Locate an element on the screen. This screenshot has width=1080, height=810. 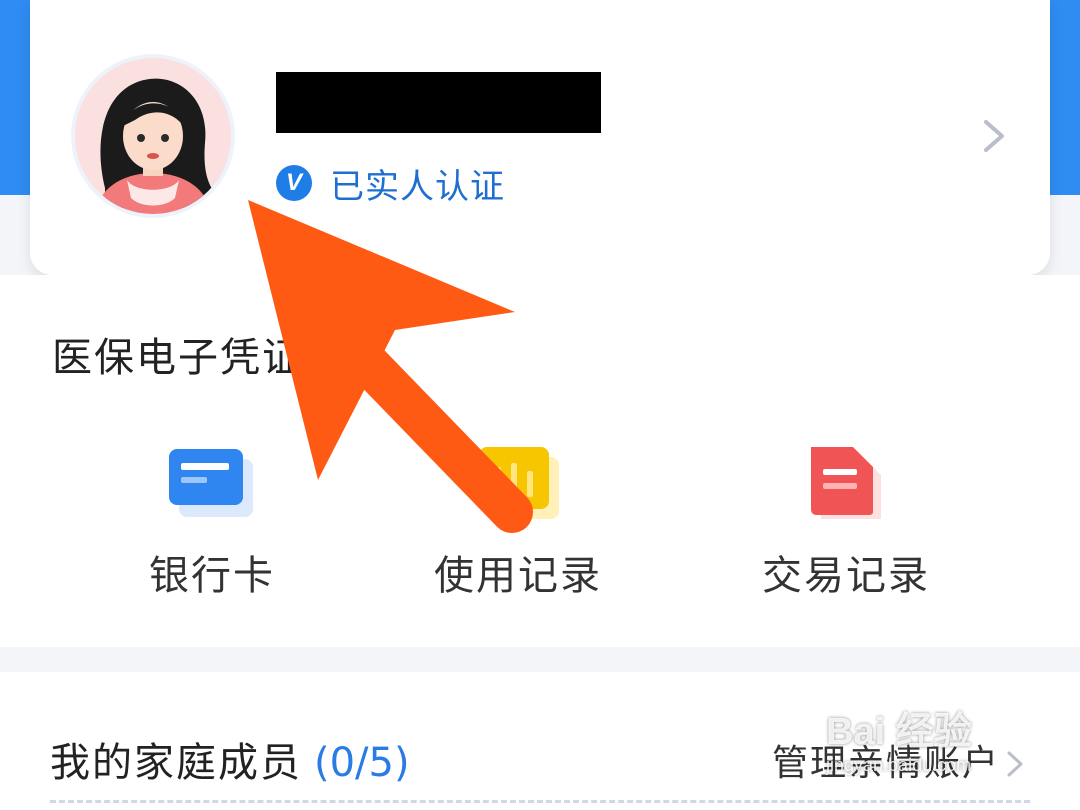
baidu-jingyan-watermark: Bai 经验 jingyan.baidu.com is located at coordinates (926, 745).